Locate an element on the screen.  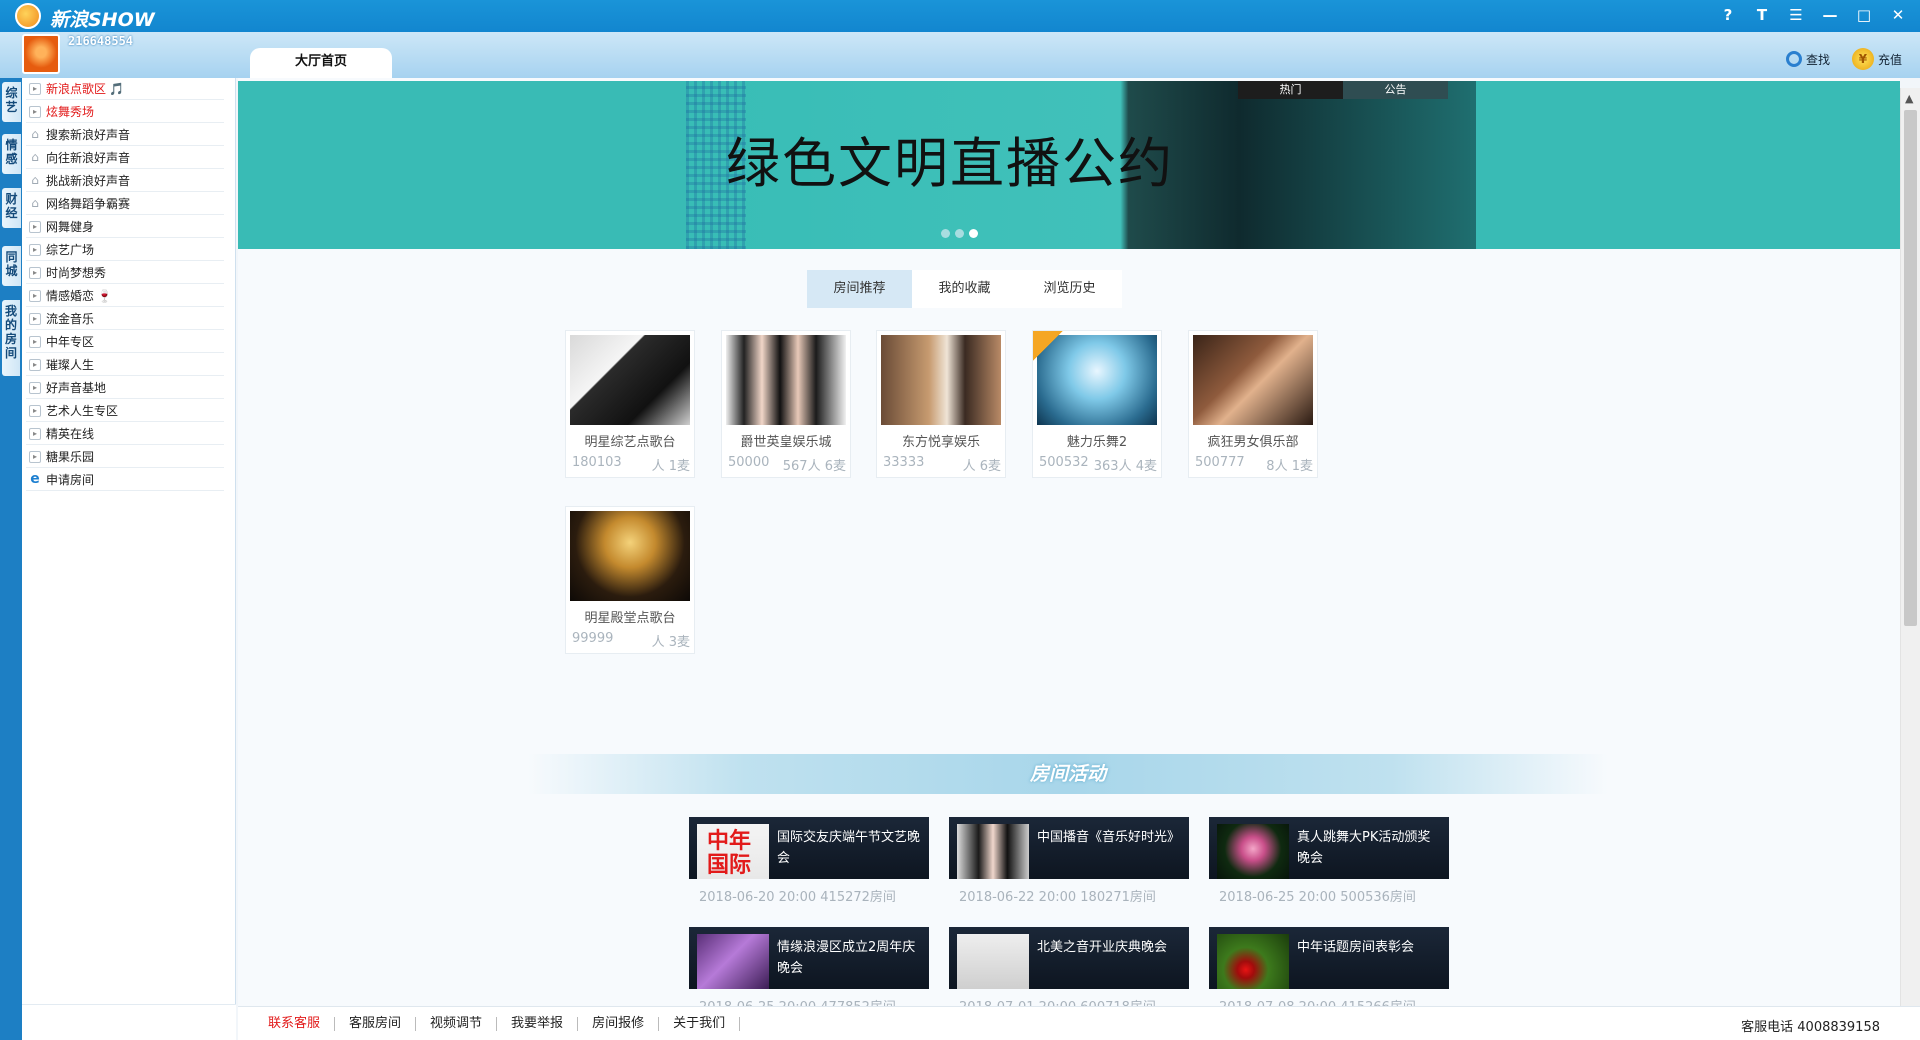
tab-home: 大厅首页 is located at coordinates (321, 63).